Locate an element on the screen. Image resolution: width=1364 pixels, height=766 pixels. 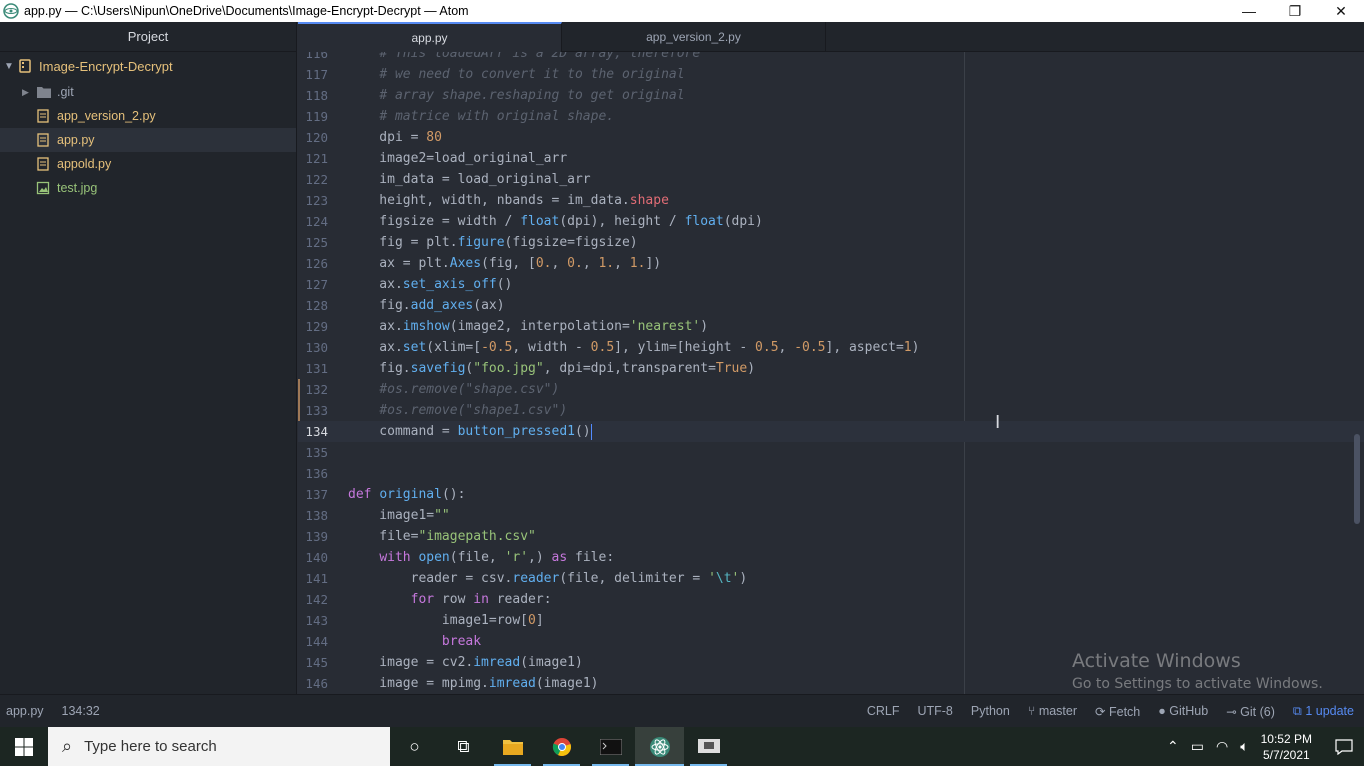
line-number: 136 is located at coordinates (316, 473).